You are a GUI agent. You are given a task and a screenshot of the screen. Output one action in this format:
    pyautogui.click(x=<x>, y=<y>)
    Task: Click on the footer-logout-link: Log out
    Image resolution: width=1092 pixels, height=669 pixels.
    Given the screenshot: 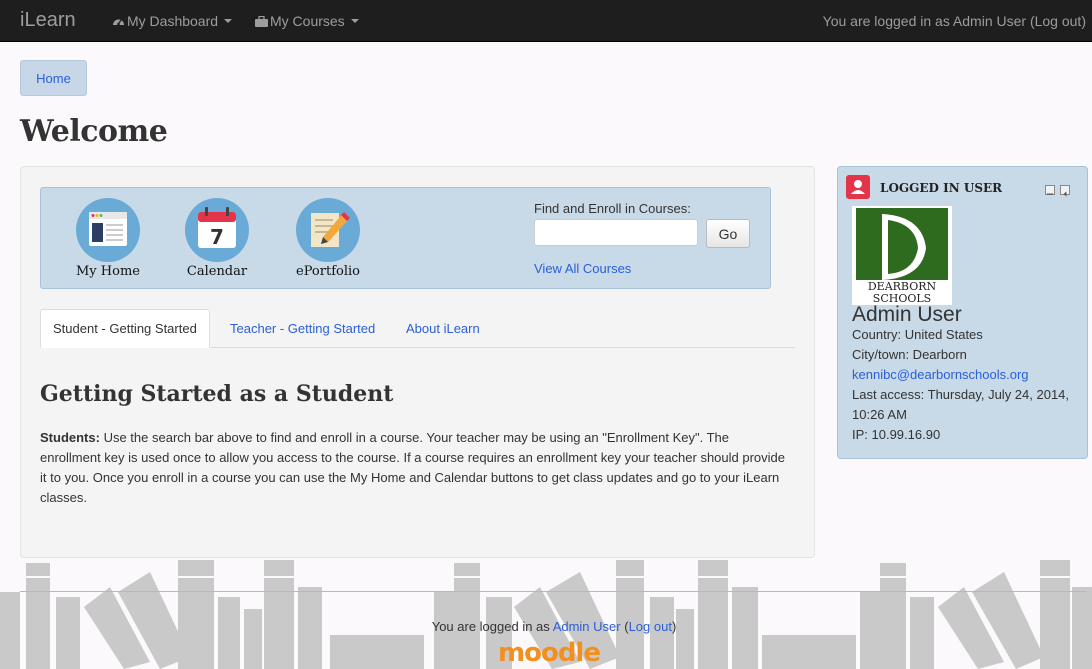 What is the action you would take?
    pyautogui.click(x=650, y=626)
    